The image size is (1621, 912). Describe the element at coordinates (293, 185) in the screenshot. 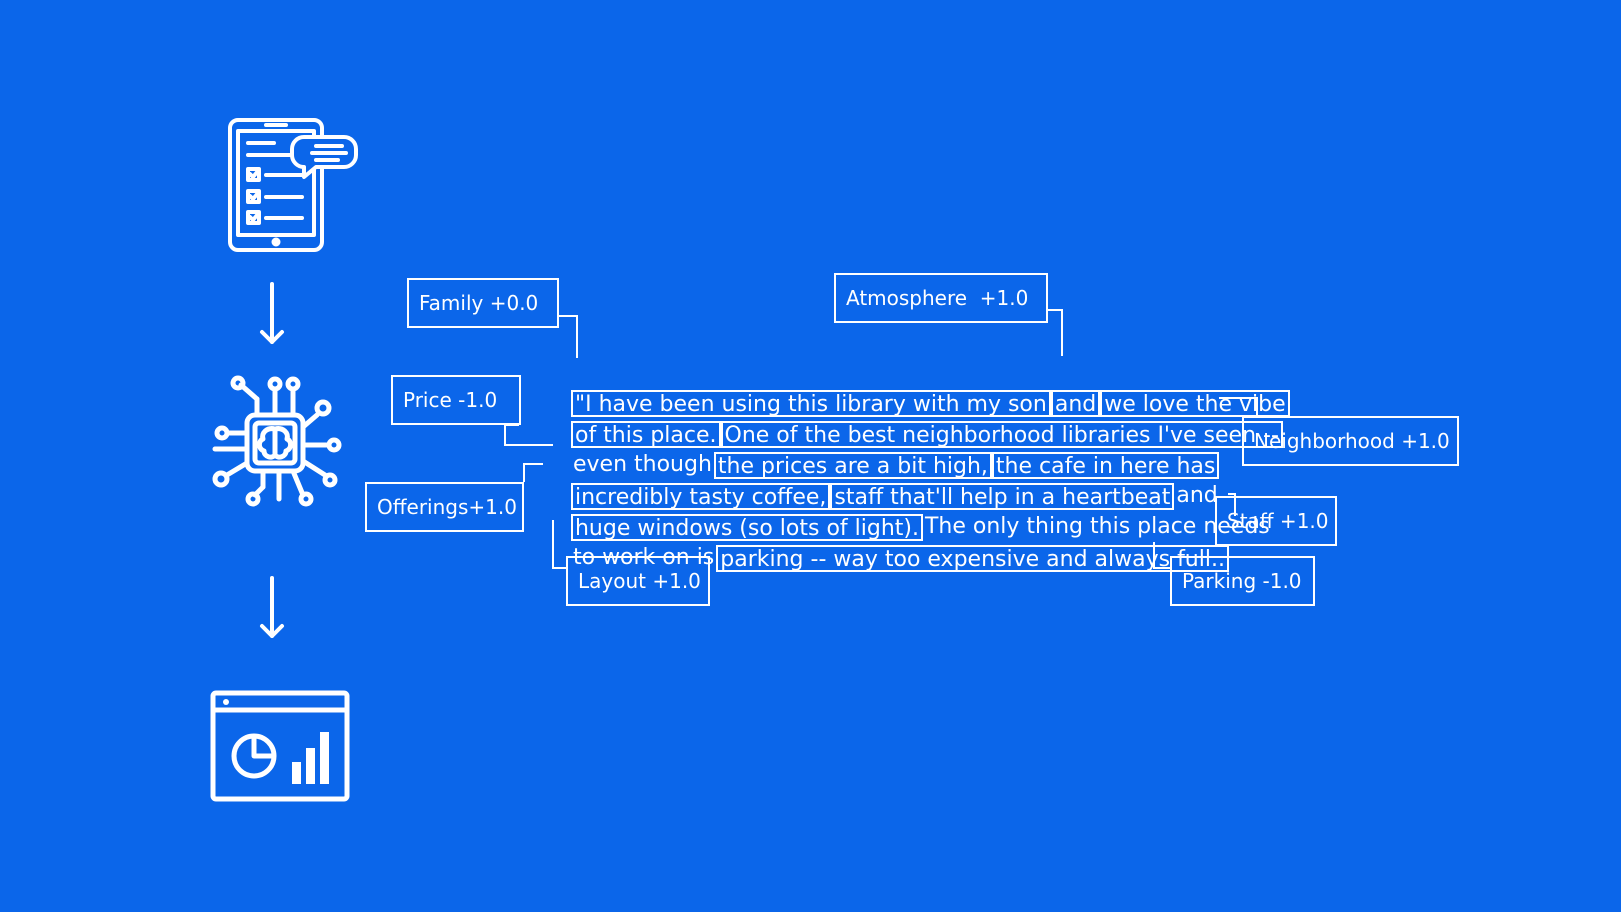

I see `tablet-survey-icon` at that location.